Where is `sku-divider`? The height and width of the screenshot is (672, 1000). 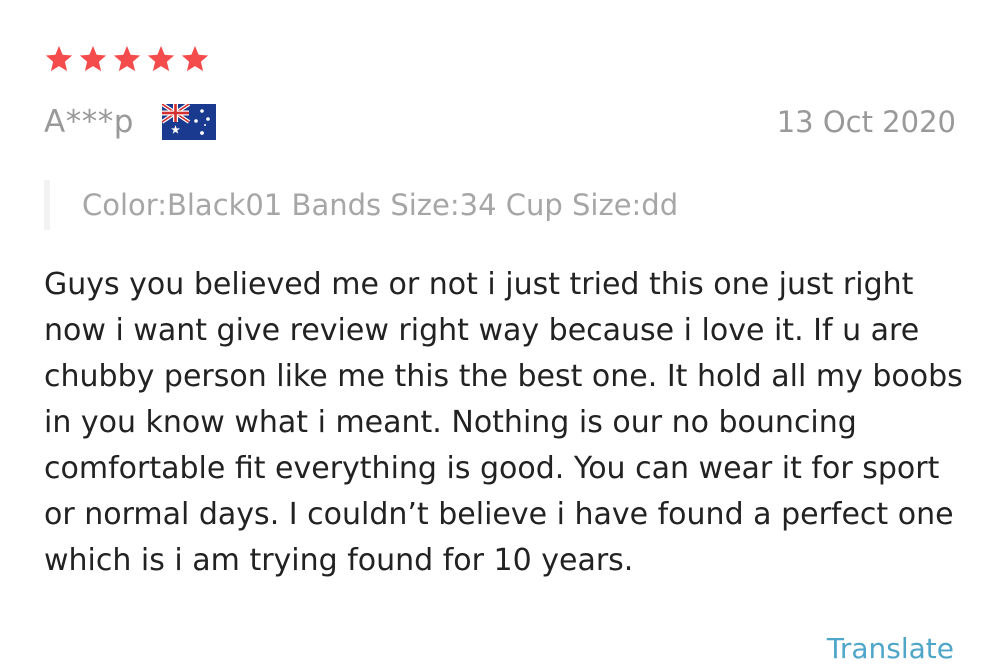 sku-divider is located at coordinates (47, 205).